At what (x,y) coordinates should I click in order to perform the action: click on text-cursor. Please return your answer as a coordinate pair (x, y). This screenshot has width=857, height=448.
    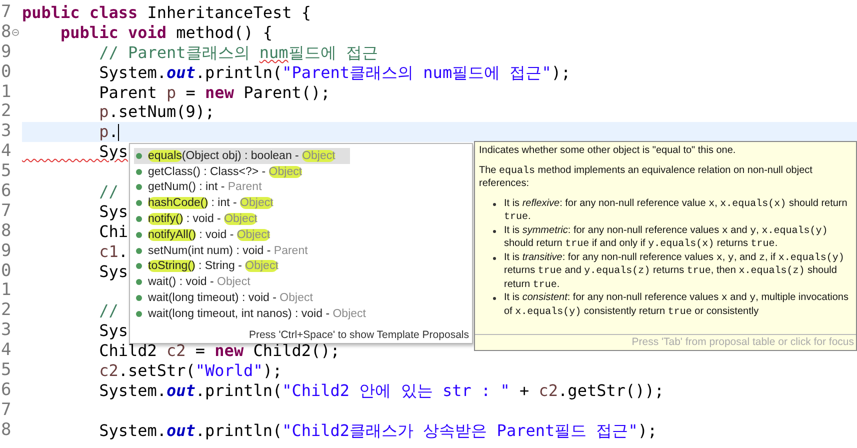
    Looking at the image, I should click on (119, 132).